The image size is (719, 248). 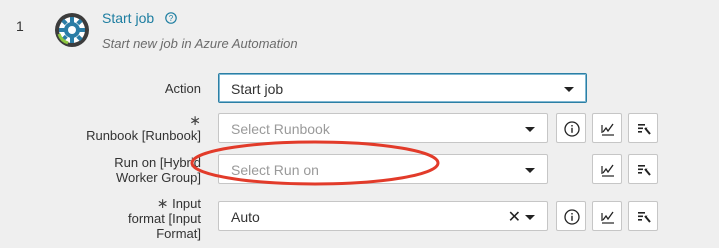 I want to click on input-format-picker-button, so click(x=643, y=216).